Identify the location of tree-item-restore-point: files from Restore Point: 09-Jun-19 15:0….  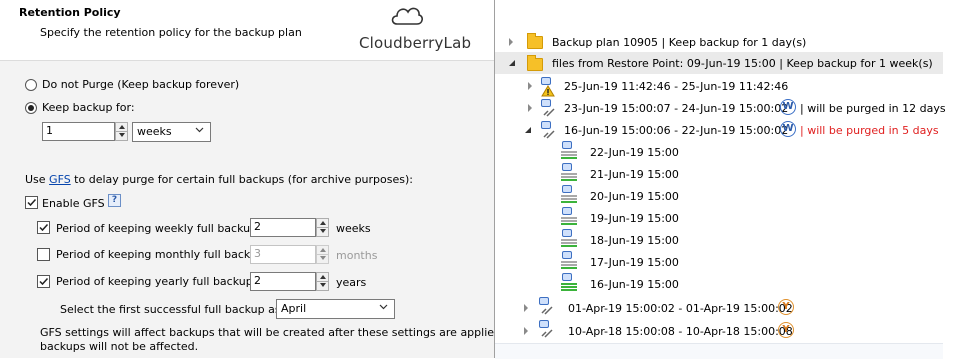
(742, 63).